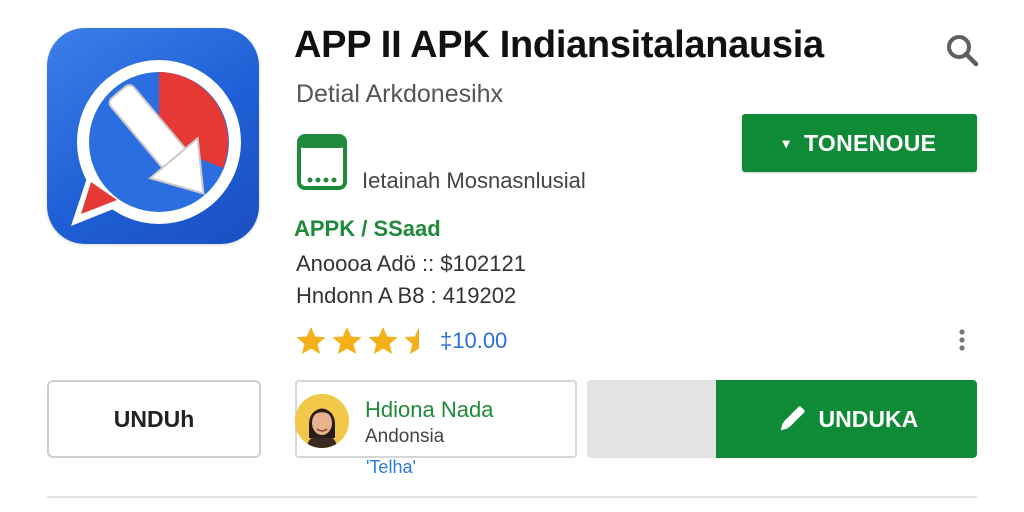 This screenshot has width=1024, height=512. I want to click on developer-link: 'Telha', so click(391, 467).